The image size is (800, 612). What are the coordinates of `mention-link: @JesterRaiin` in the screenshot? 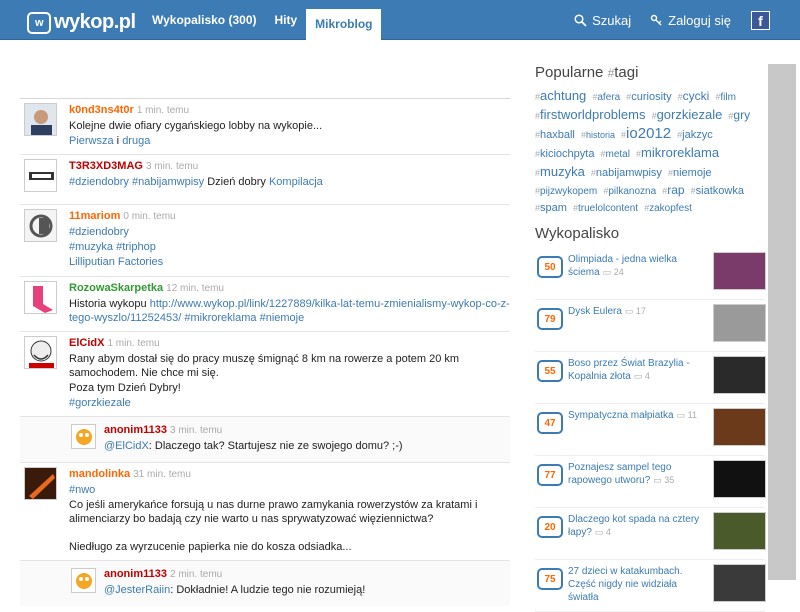 It's located at (137, 590).